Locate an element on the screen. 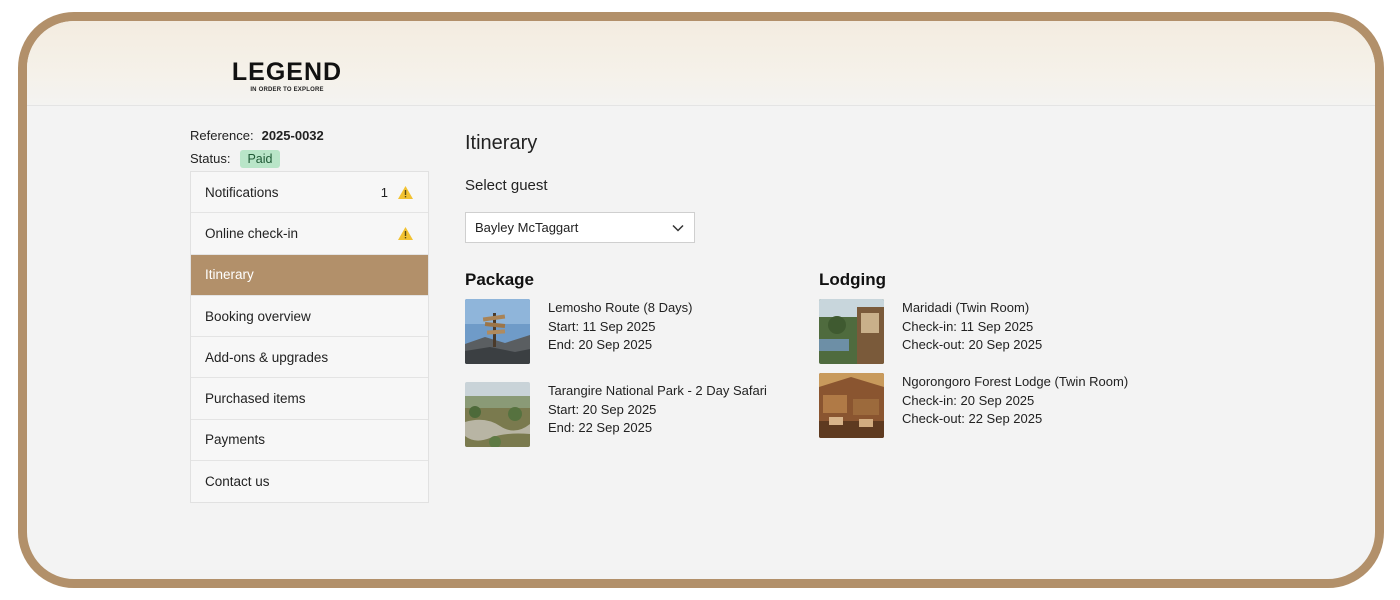  sidebar-item-label: Itinerary is located at coordinates (229, 275).